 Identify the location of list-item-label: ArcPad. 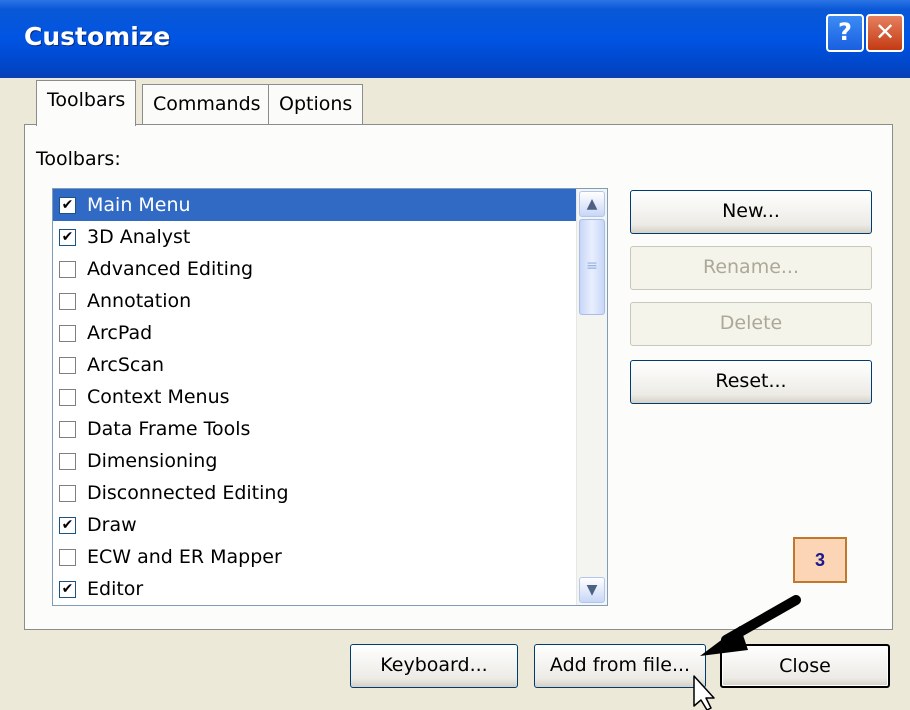
(120, 333).